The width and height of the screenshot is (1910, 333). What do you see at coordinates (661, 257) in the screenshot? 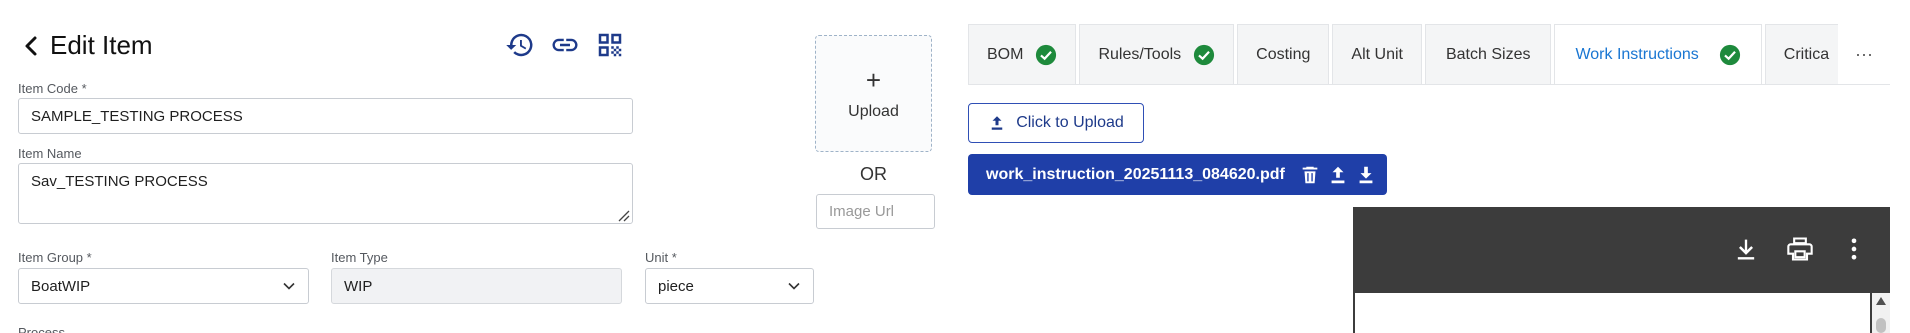
I see `unit-label: Unit *` at bounding box center [661, 257].